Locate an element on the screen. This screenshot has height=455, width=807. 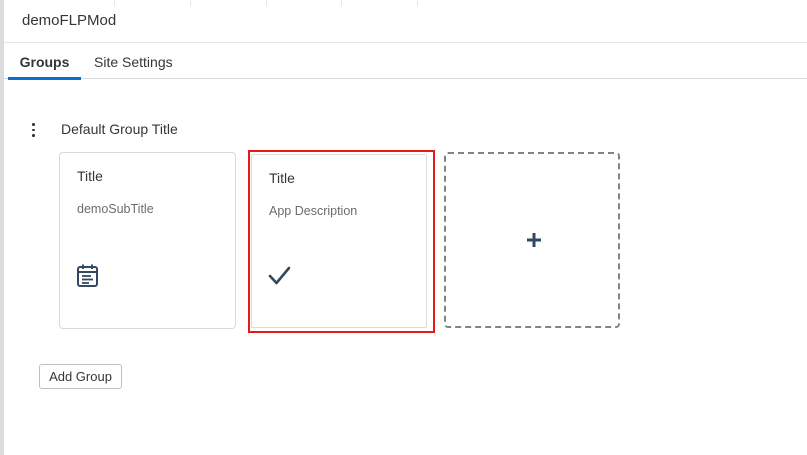
group-title: Default Group Title is located at coordinates (119, 129).